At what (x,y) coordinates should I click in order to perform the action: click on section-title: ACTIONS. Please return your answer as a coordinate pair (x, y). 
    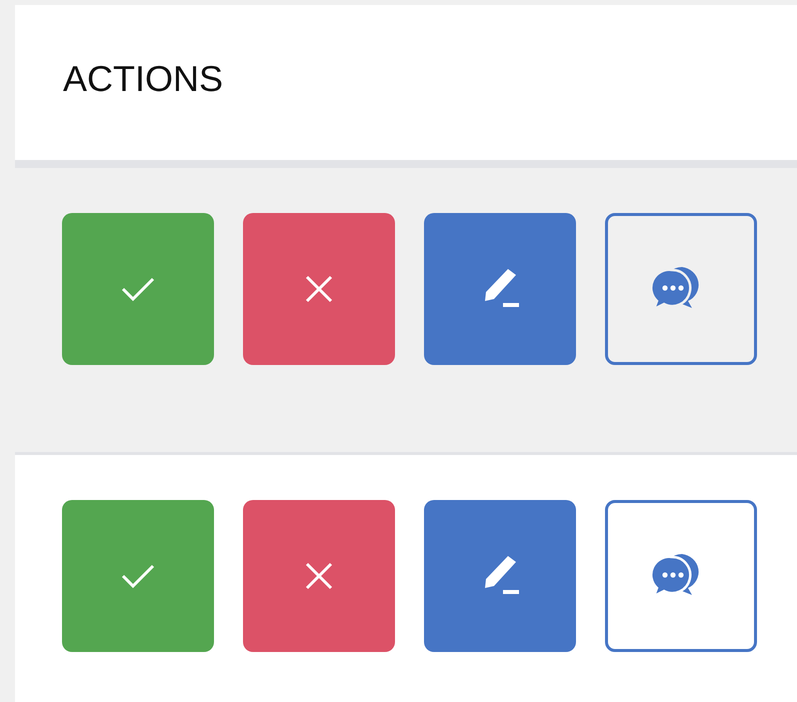
    Looking at the image, I should click on (143, 78).